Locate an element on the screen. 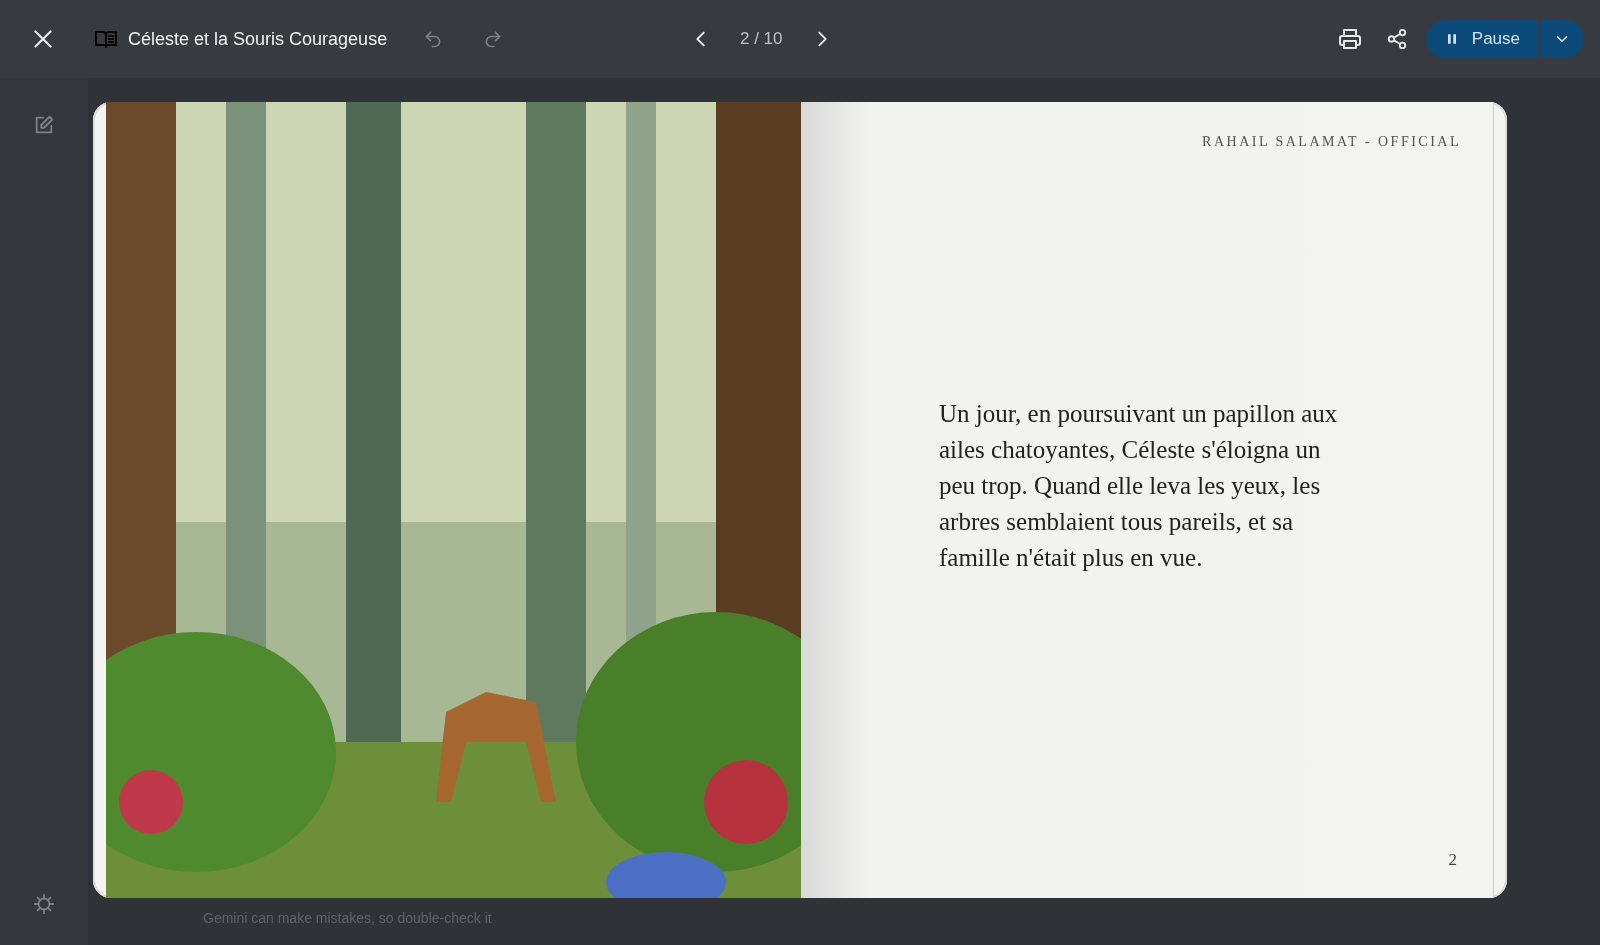 The image size is (1600, 945). share-icon is located at coordinates (1396, 39).